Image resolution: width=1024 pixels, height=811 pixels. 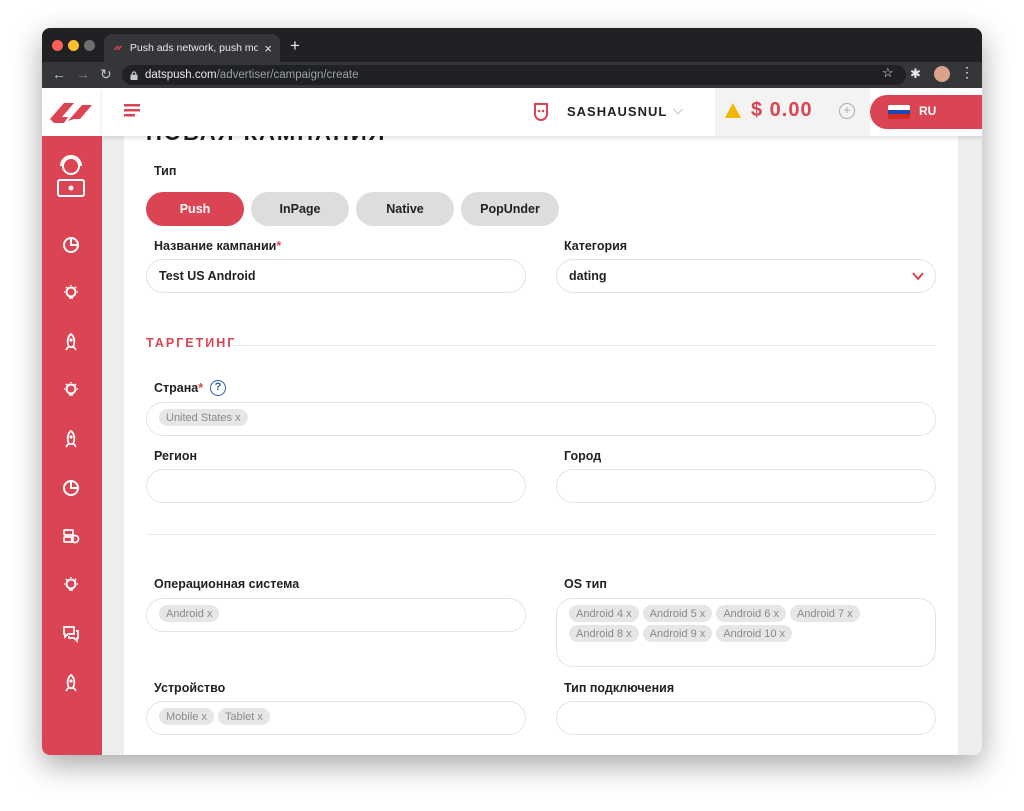 I want to click on finance-coins-icon, so click(x=71, y=536).